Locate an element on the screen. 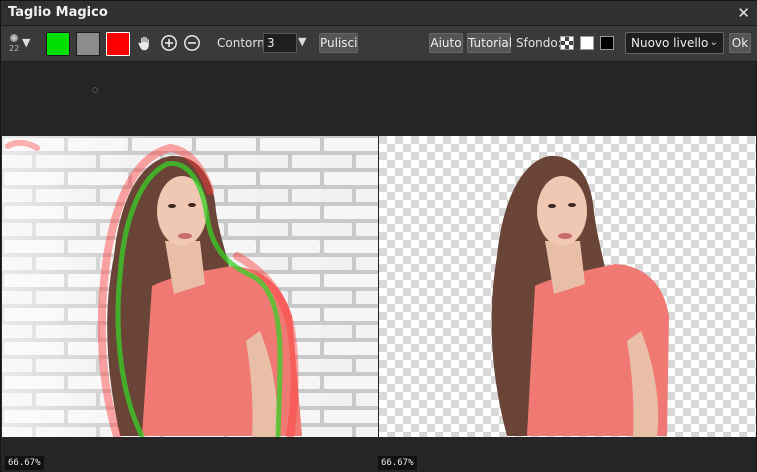  remove-color-swatch is located at coordinates (118, 44).